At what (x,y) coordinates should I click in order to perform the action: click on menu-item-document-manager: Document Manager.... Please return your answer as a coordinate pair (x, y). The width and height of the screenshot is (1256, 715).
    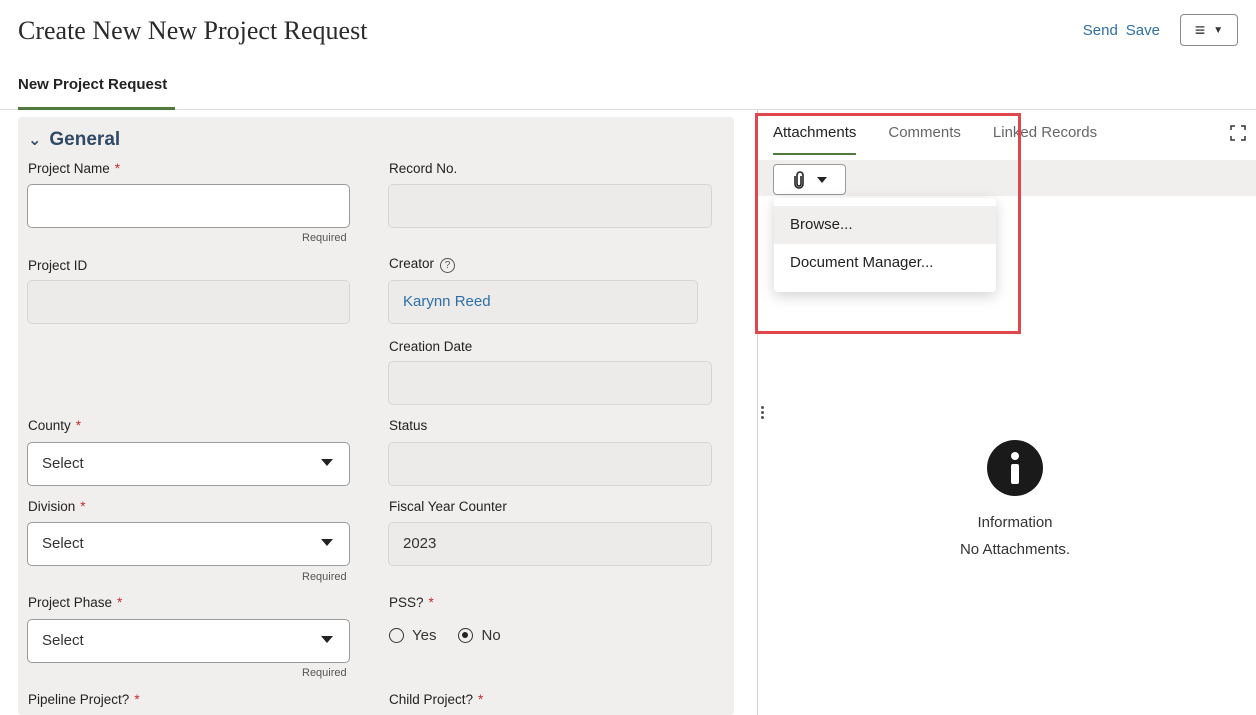
    Looking at the image, I should click on (885, 263).